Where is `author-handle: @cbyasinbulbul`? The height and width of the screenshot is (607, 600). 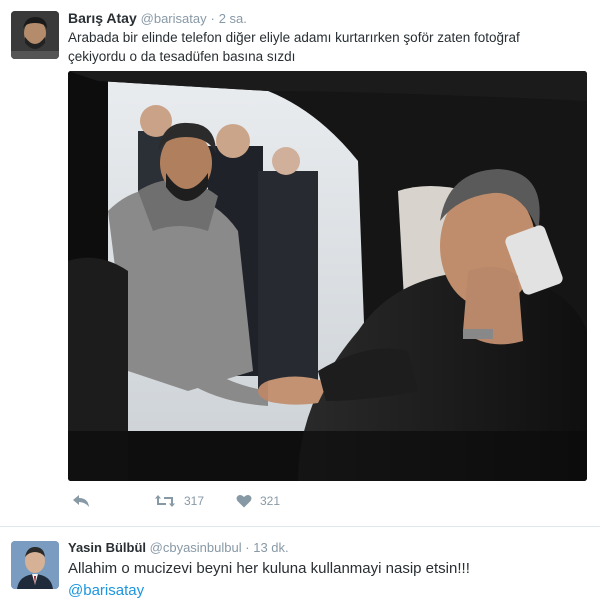
author-handle: @cbyasinbulbul is located at coordinates (196, 547).